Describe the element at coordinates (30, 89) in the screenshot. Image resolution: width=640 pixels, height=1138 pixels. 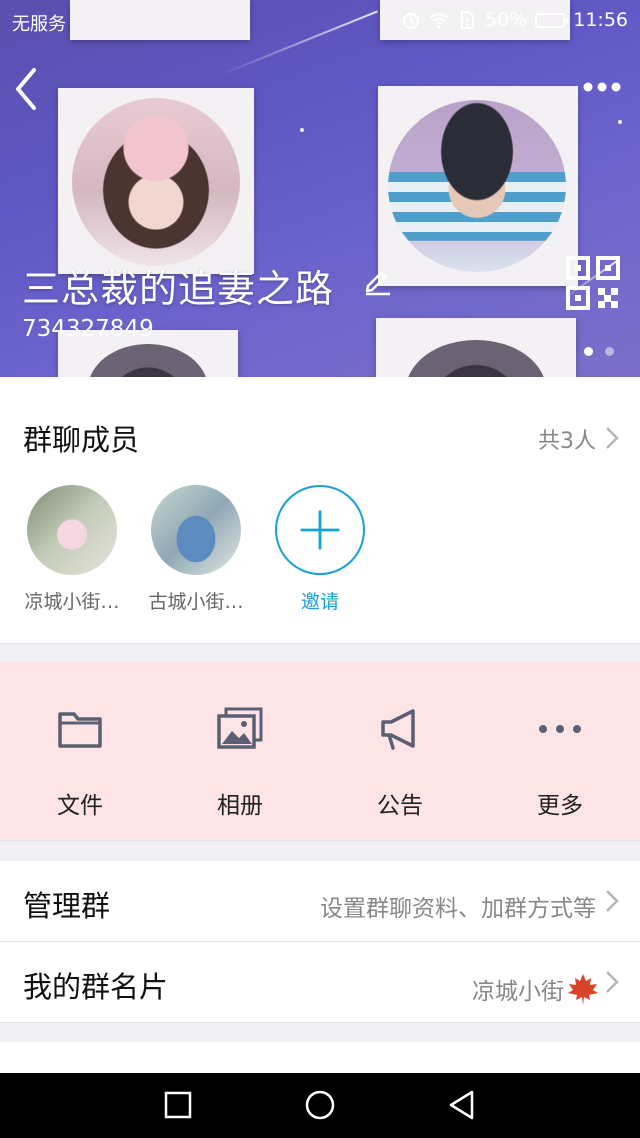
I see `back-arrow-icon` at that location.